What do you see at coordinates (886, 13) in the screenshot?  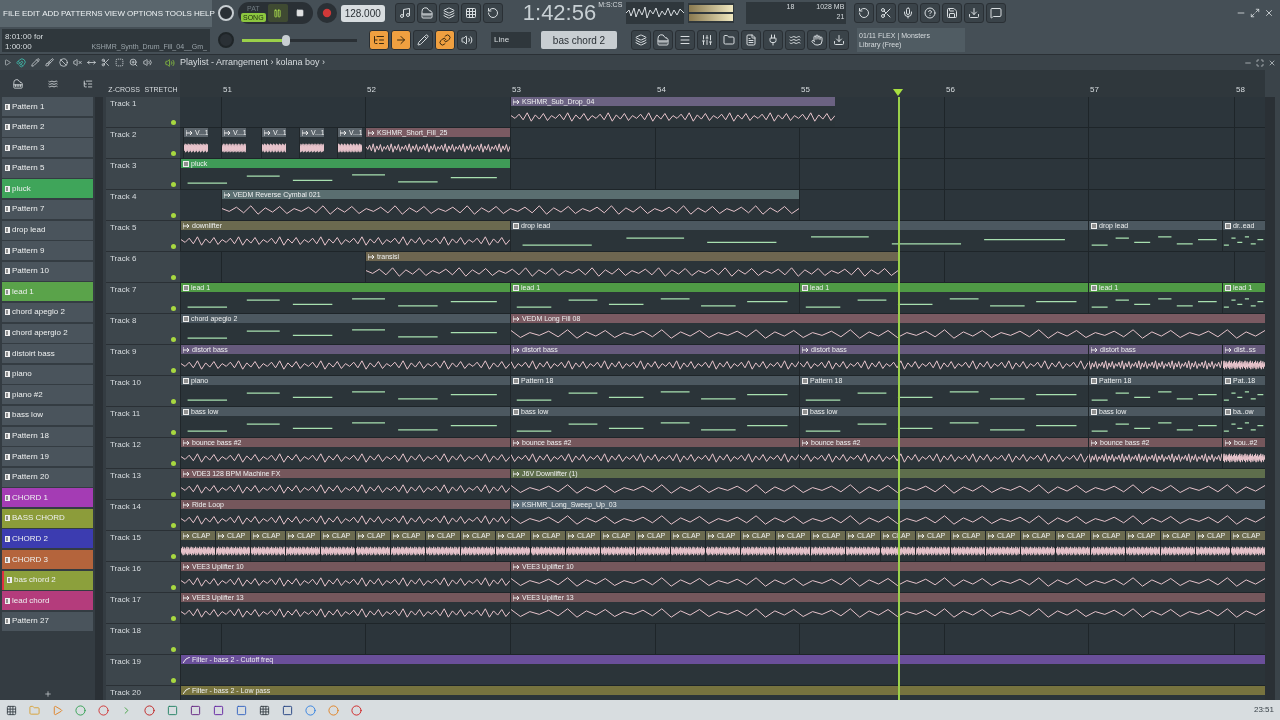 I see `scissors-icon` at bounding box center [886, 13].